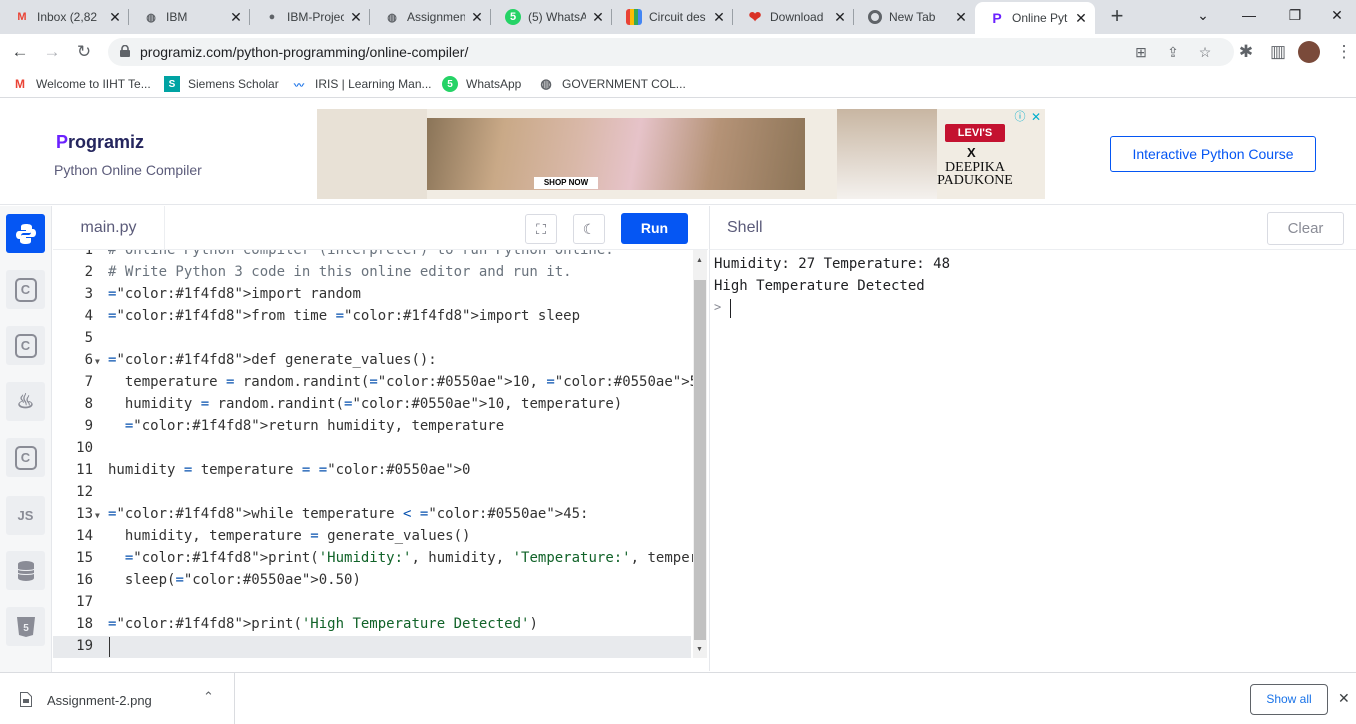  What do you see at coordinates (681, 154) in the screenshot?
I see `advertisement-banner: SHOP NOW LEVI'S X DEEPIKA PADUKONE ⓘ ✕` at bounding box center [681, 154].